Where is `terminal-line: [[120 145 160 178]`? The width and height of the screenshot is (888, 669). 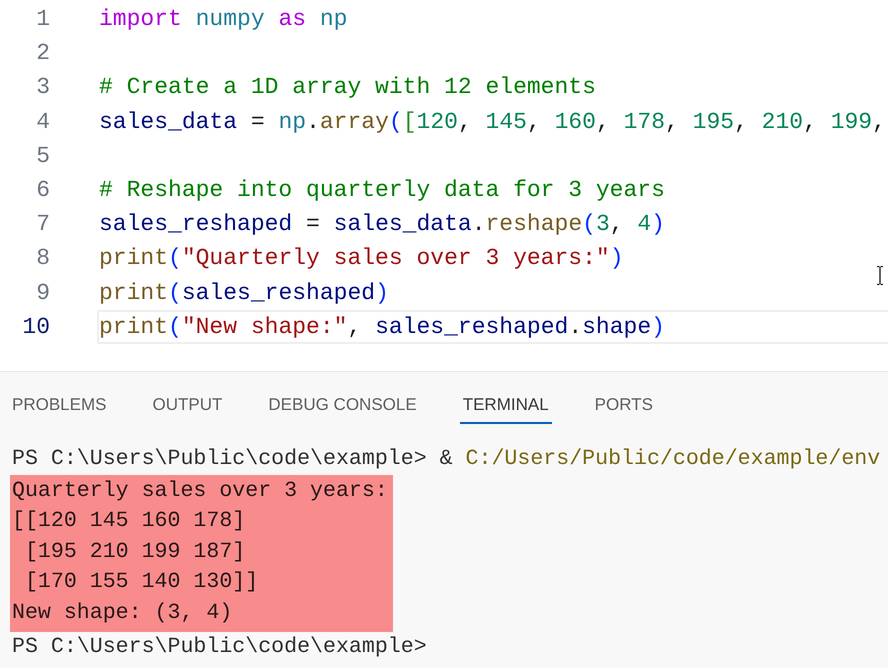
terminal-line: [[120 145 160 178] is located at coordinates (128, 522).